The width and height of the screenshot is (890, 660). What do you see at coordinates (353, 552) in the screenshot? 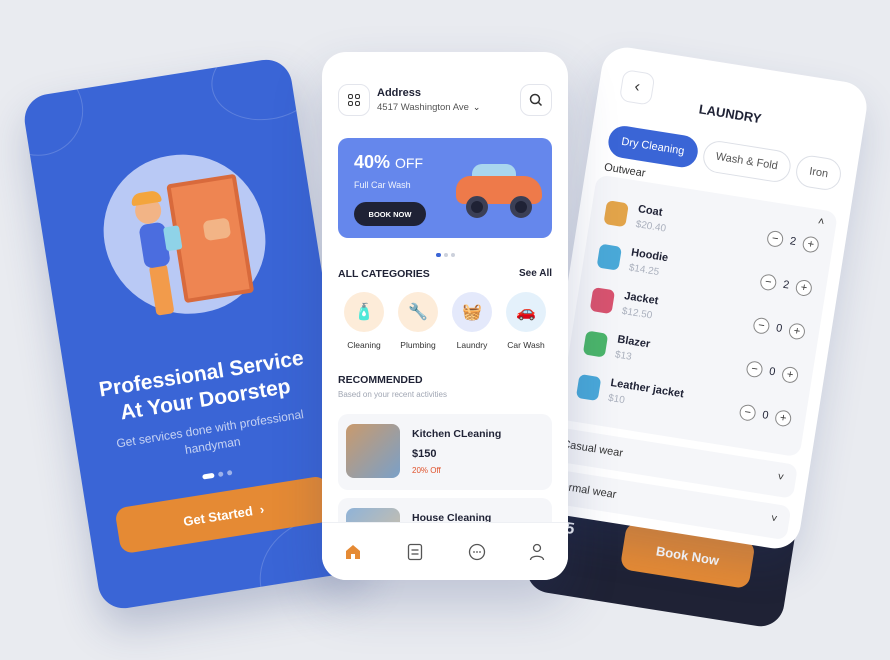
I see `tab-home` at bounding box center [353, 552].